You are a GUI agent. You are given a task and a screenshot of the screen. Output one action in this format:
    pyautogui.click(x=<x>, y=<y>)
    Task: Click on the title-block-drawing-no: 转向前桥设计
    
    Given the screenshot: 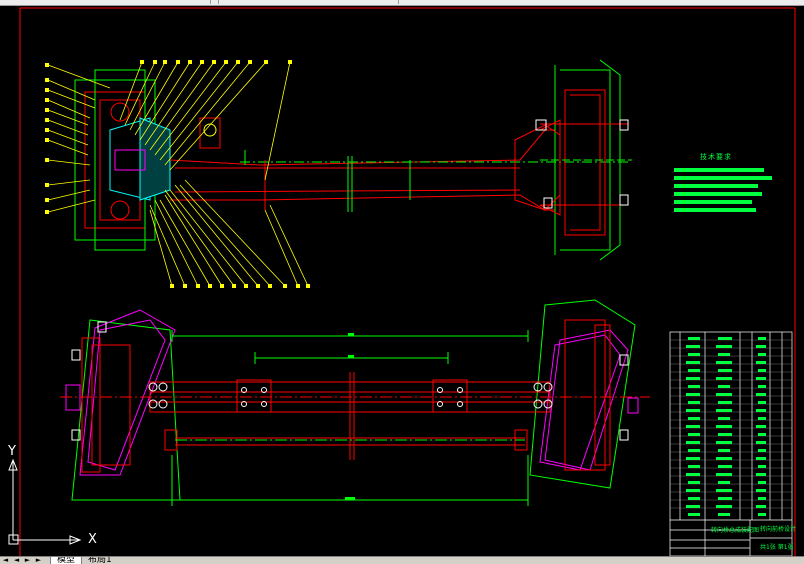 What is the action you would take?
    pyautogui.click(x=778, y=529)
    